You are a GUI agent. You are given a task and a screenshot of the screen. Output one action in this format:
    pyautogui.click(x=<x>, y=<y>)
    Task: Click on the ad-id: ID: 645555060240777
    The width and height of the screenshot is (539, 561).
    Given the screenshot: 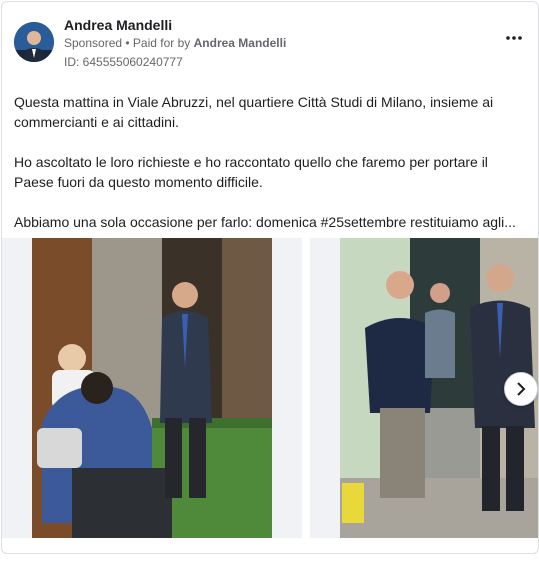 What is the action you would take?
    pyautogui.click(x=123, y=62)
    